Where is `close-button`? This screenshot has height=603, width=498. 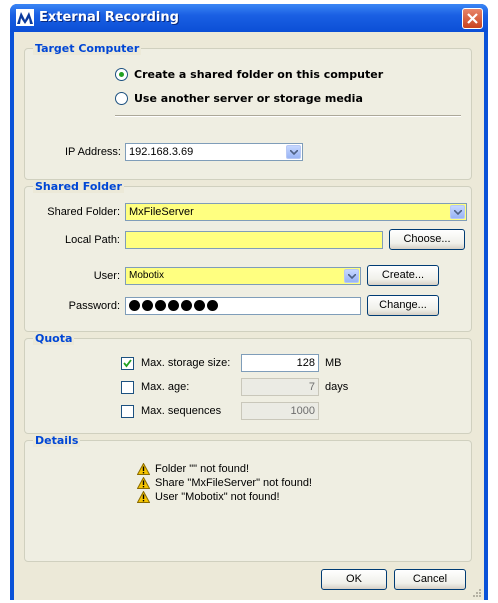 close-button is located at coordinates (472, 18).